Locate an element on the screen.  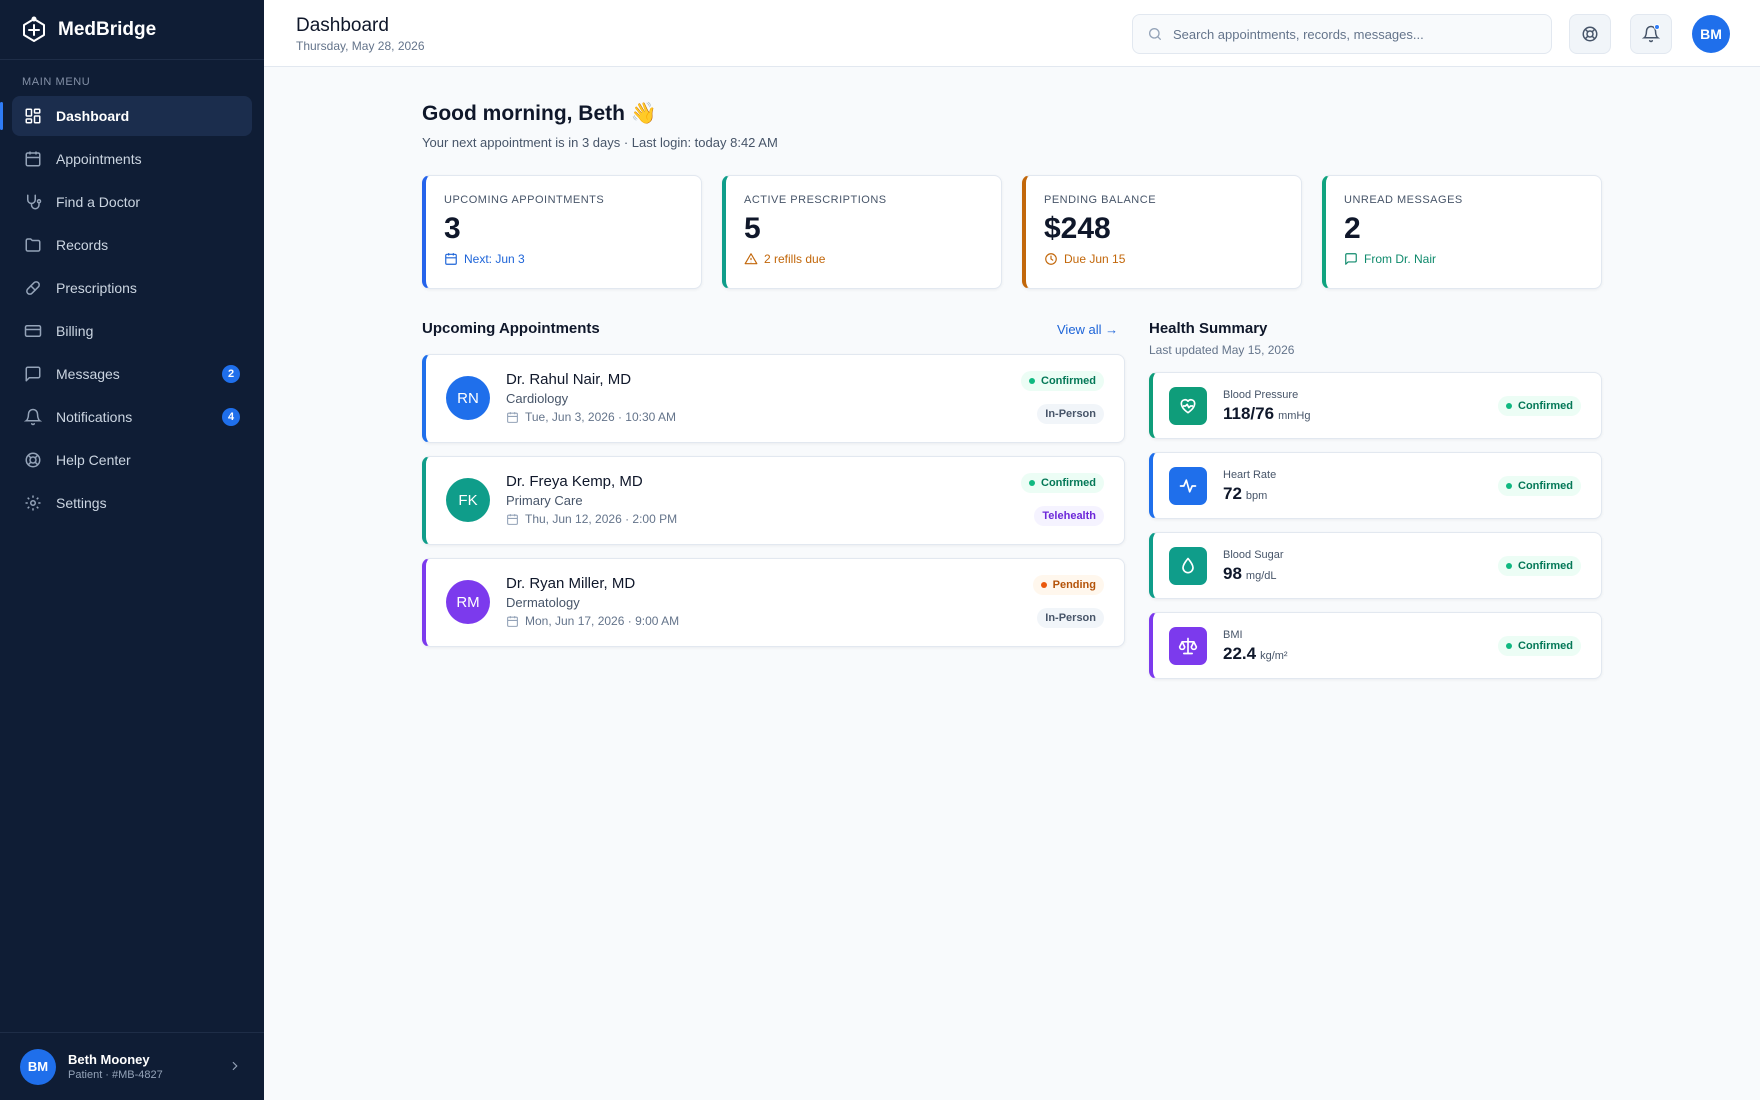
pill-icon is located at coordinates (33, 288).